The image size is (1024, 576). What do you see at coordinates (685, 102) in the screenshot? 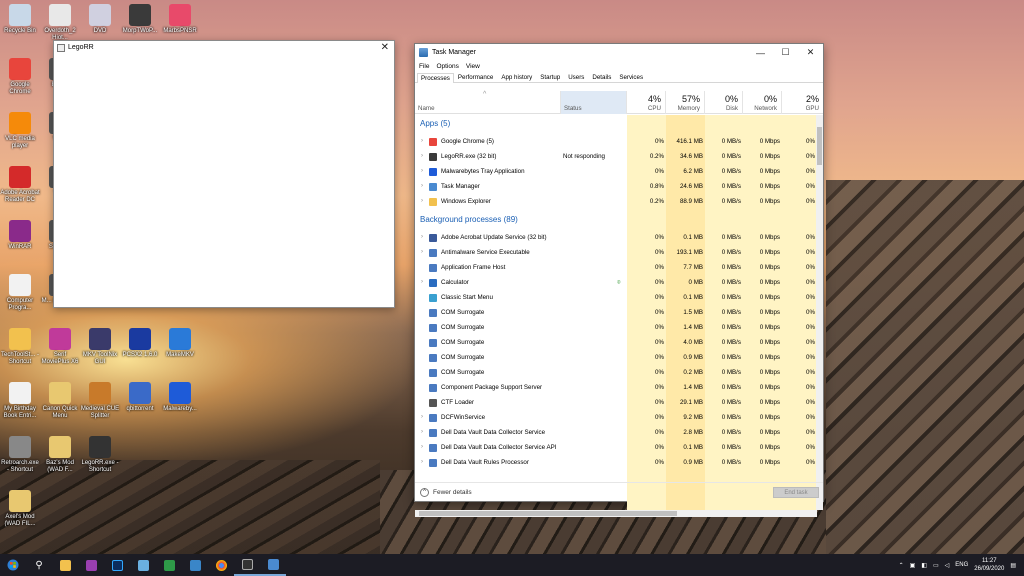
I see `column-header-memory: 57% Memory` at bounding box center [685, 102].